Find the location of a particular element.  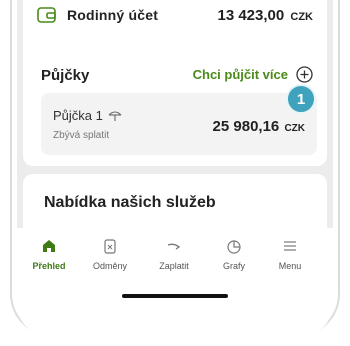

tab-odmeny: Odměny is located at coordinates (110, 254).